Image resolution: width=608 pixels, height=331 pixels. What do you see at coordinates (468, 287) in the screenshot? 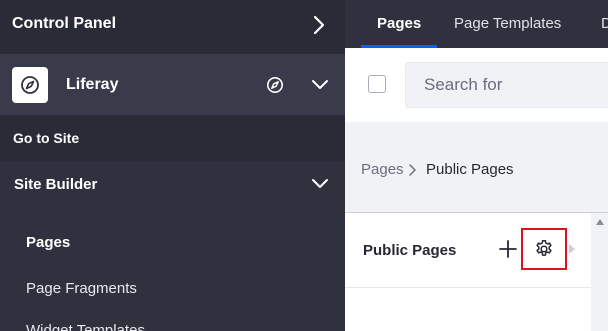
I see `divider` at bounding box center [468, 287].